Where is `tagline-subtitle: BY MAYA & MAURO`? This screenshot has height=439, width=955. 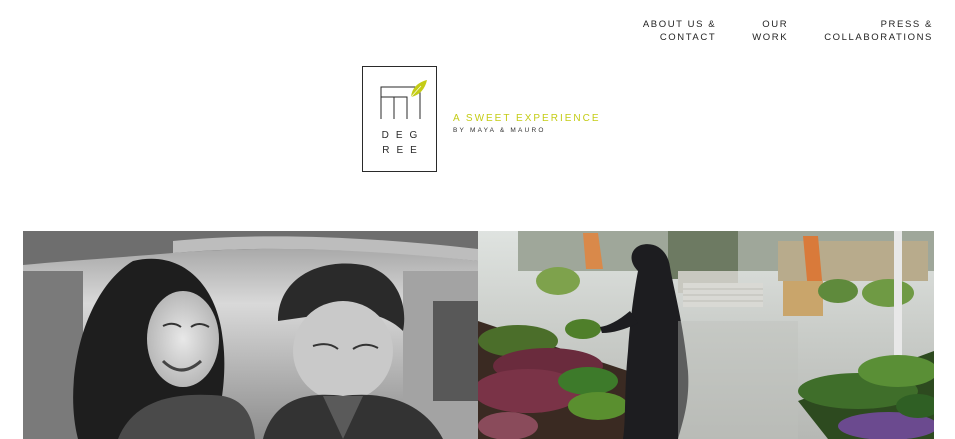
tagline-subtitle: BY MAYA & MAURO is located at coordinates (499, 130).